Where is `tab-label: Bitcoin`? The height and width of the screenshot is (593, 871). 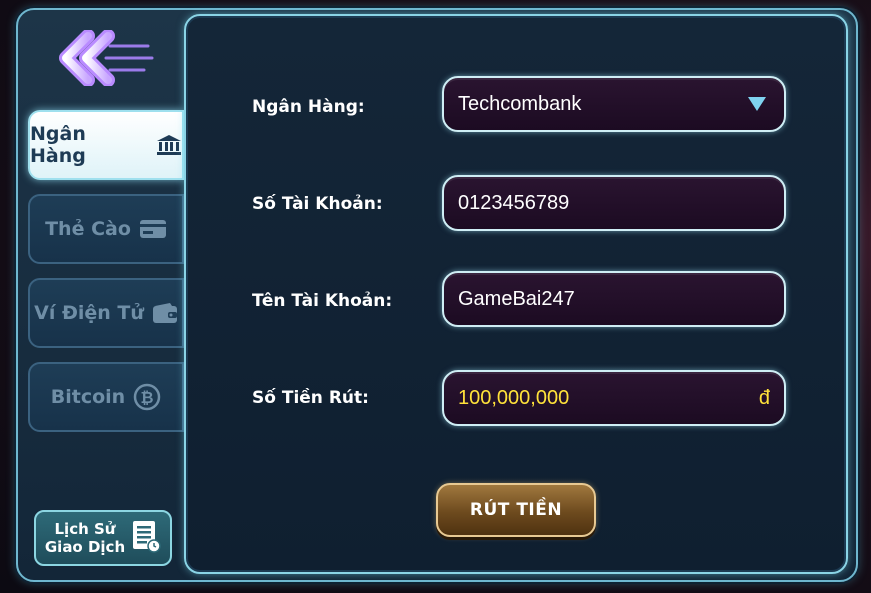
tab-label: Bitcoin is located at coordinates (88, 397).